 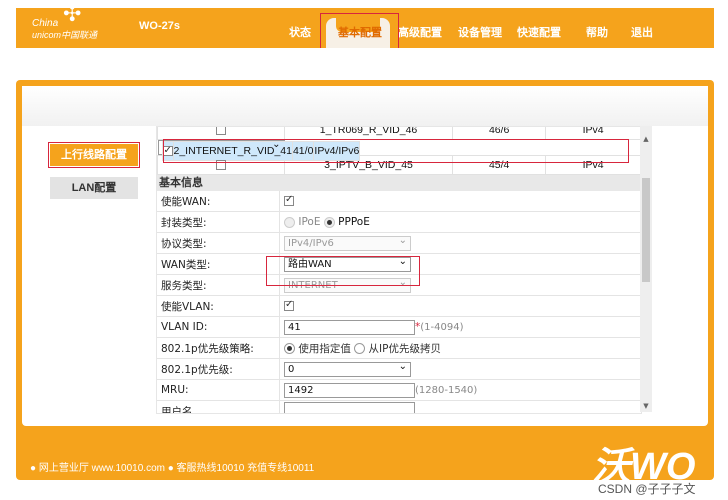 I want to click on service-type-label: 服务类型:, so click(x=218, y=285).